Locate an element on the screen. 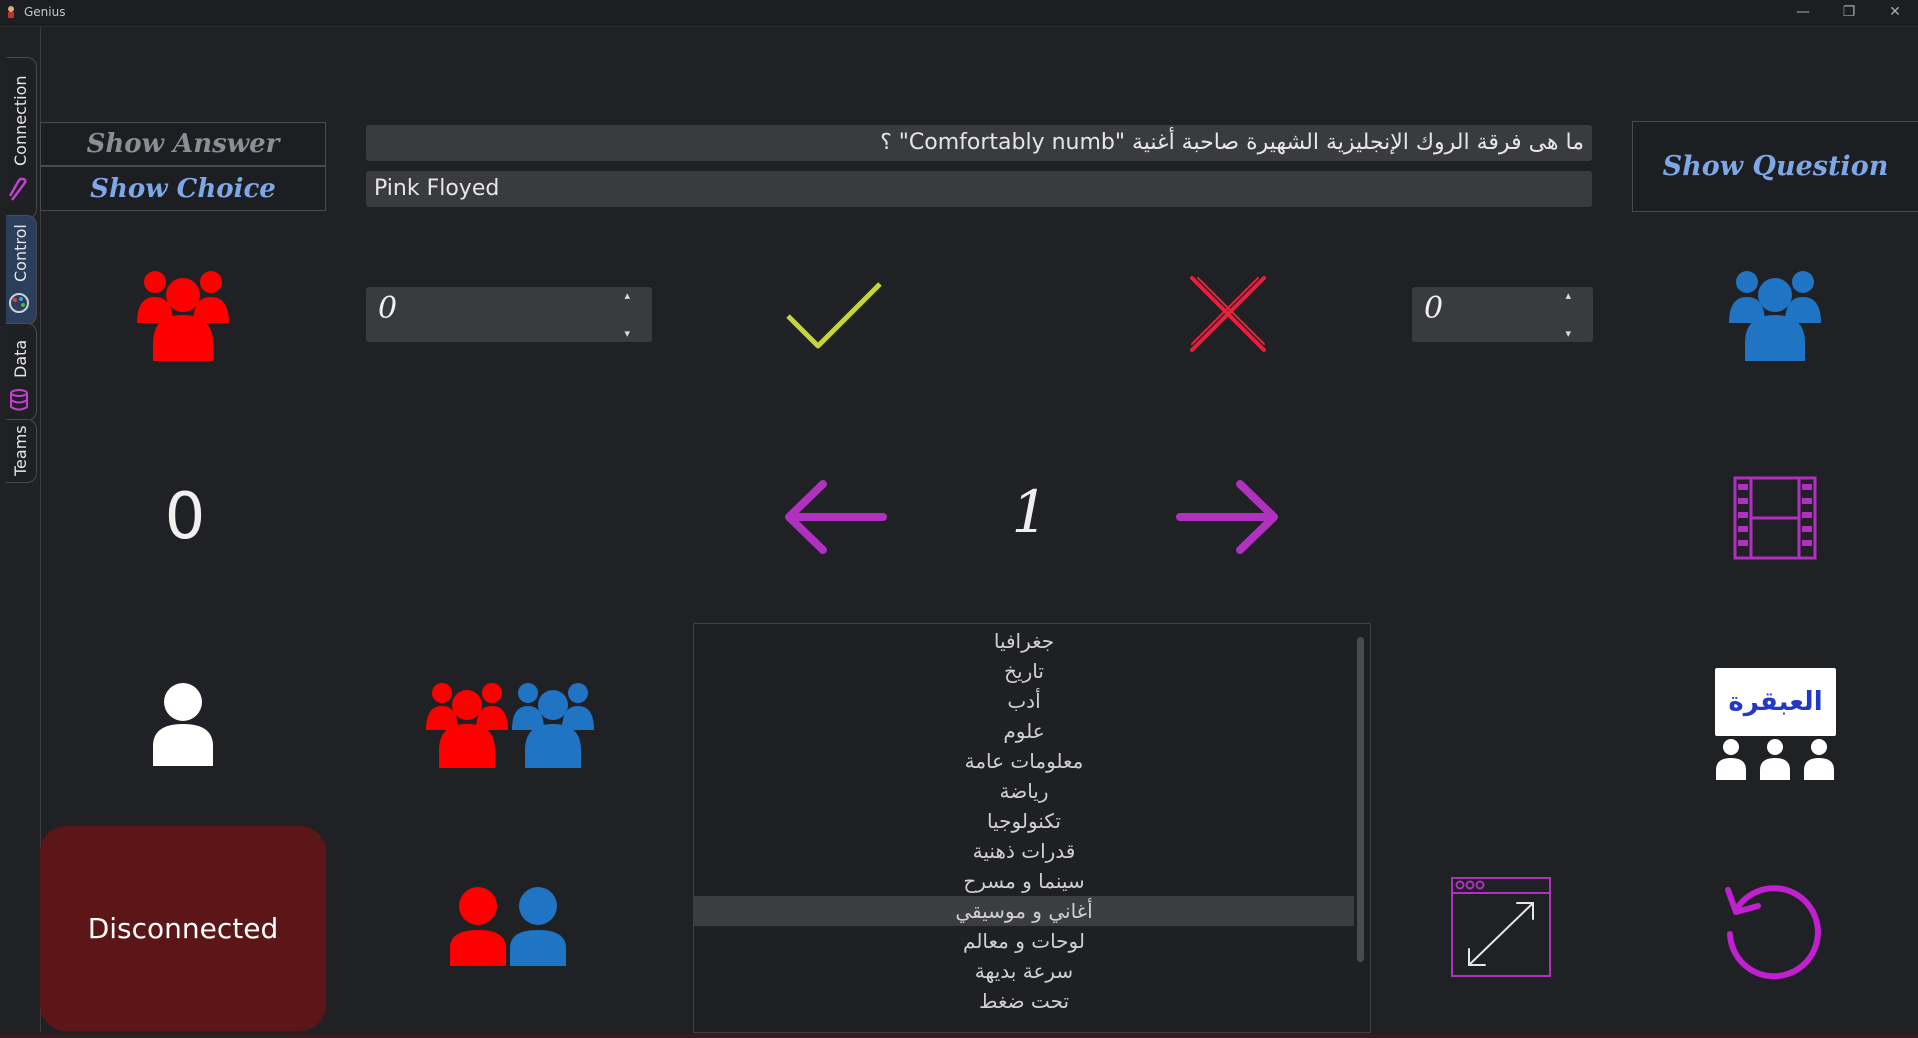 The image size is (1918, 1038). database-icon is located at coordinates (19, 400).